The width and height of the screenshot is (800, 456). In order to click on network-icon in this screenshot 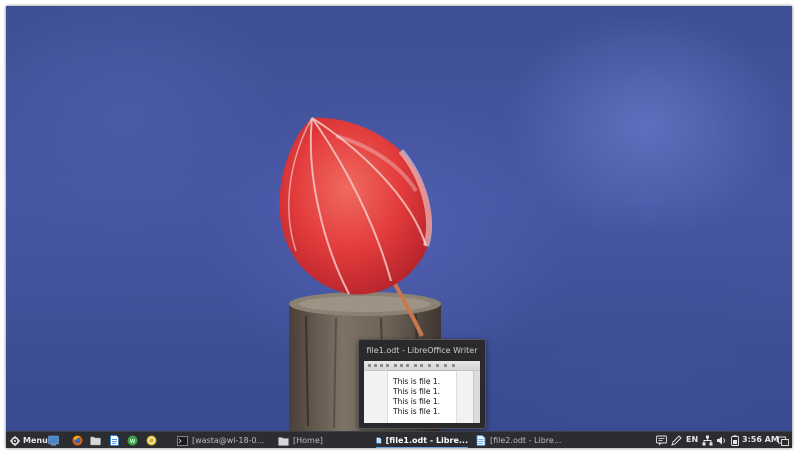, I will do `click(707, 440)`.